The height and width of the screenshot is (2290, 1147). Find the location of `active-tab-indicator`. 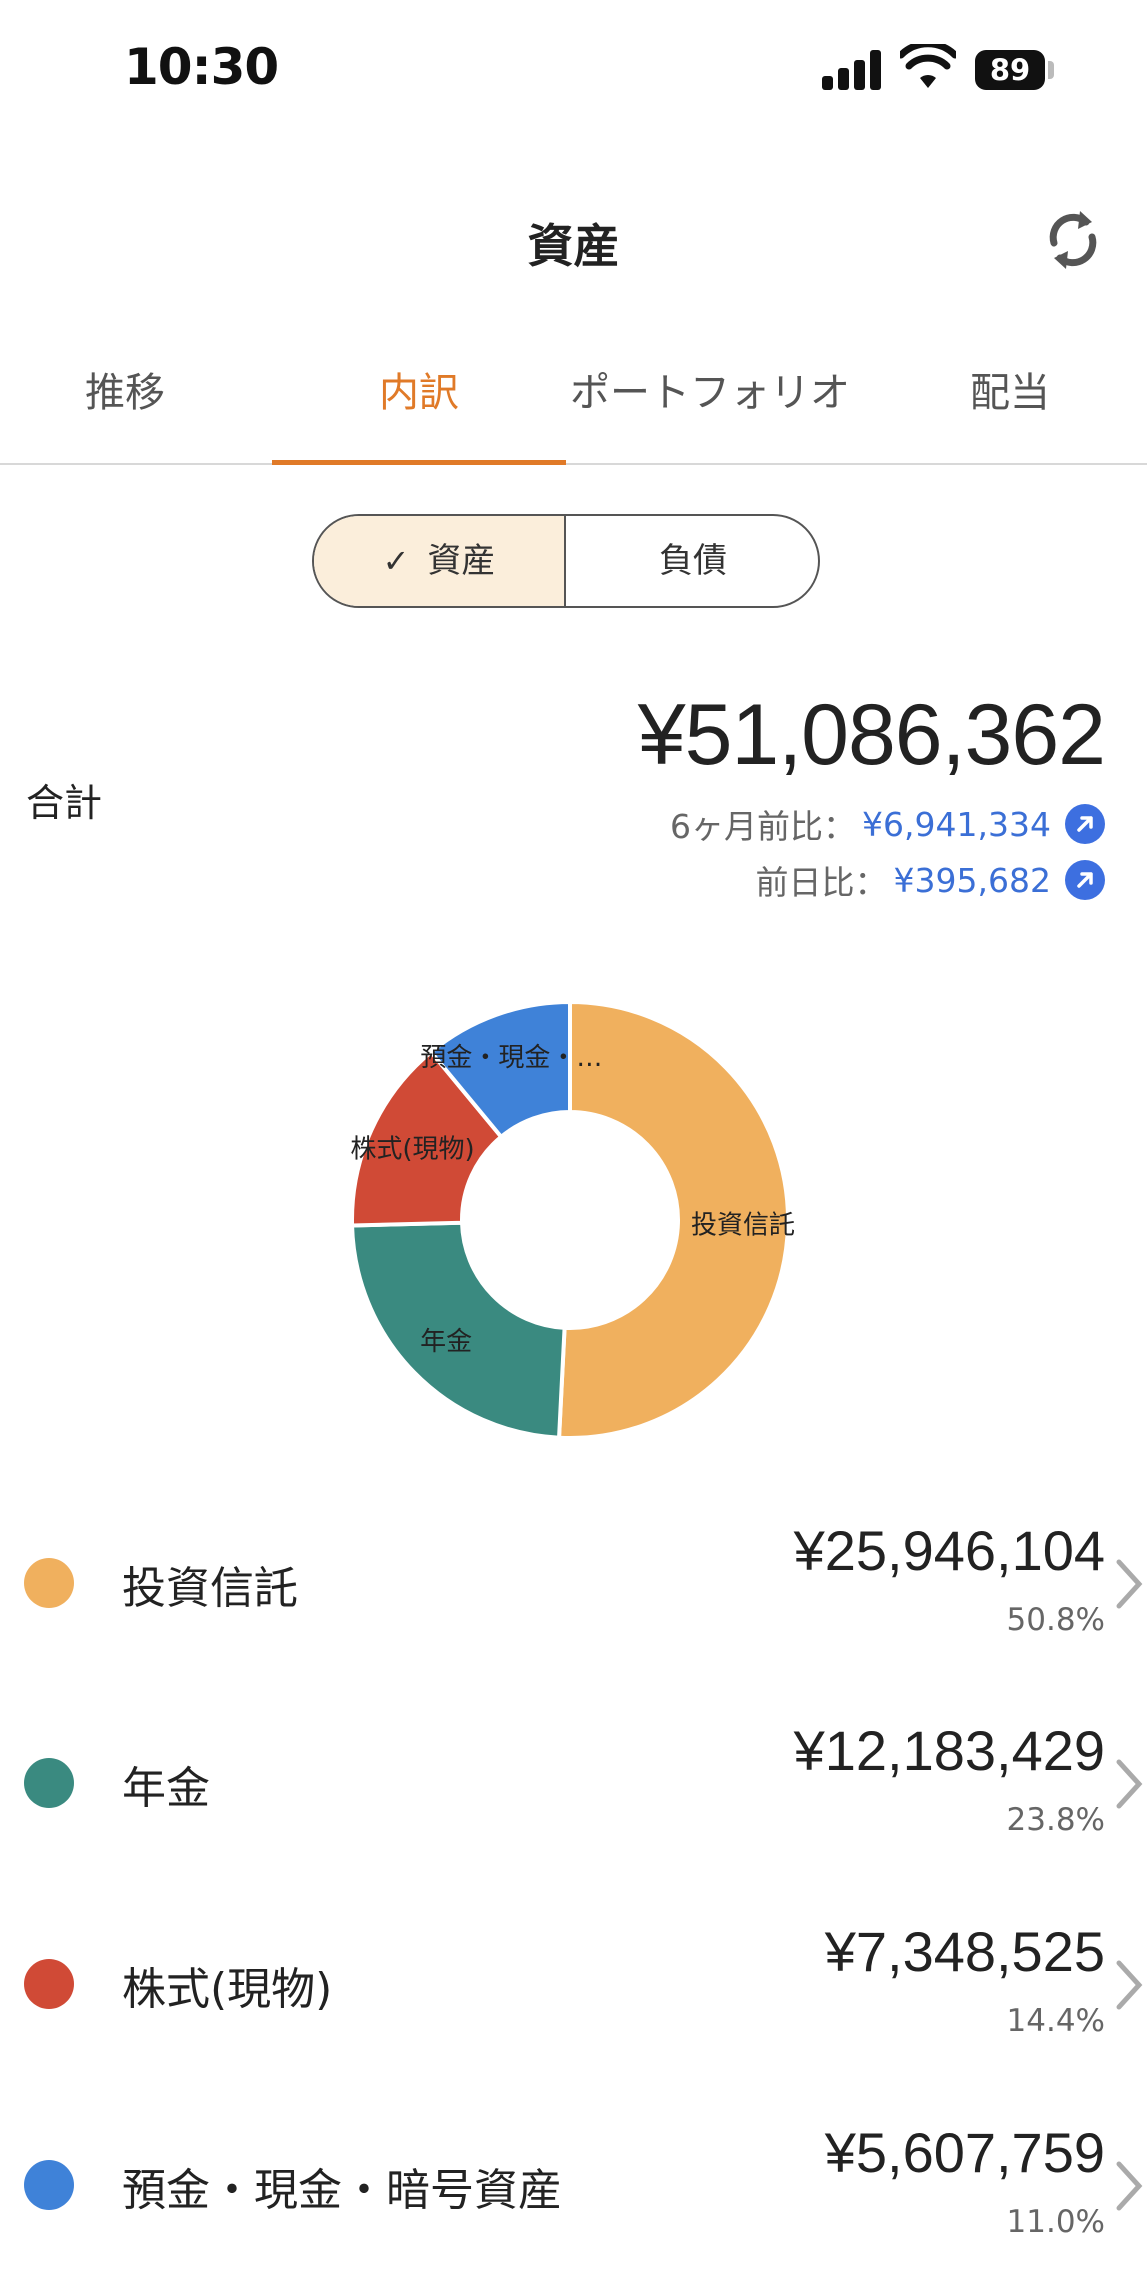

active-tab-indicator is located at coordinates (419, 462).